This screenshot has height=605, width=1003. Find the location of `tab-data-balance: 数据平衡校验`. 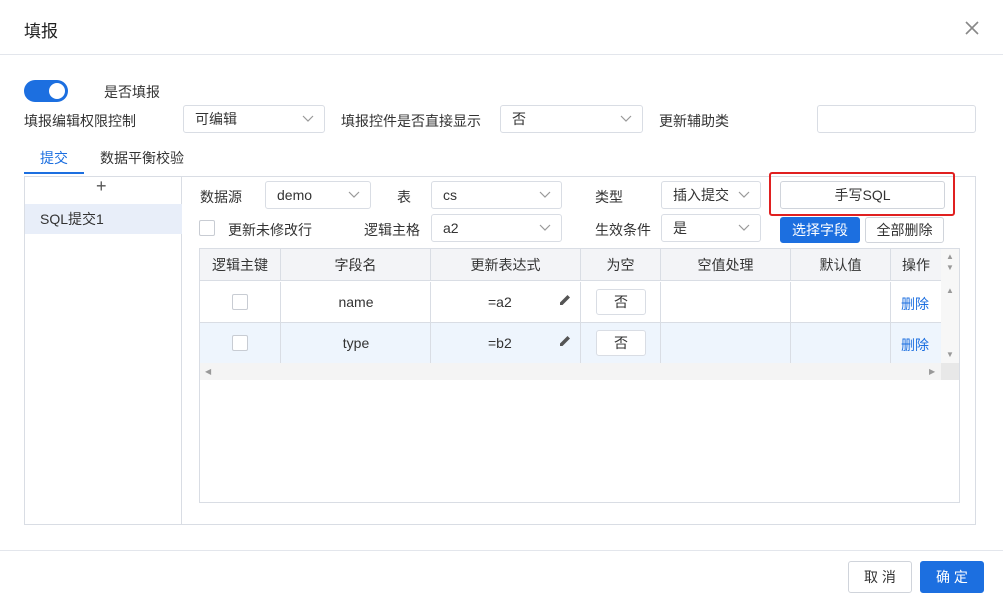

tab-data-balance: 数据平衡校验 is located at coordinates (142, 158).